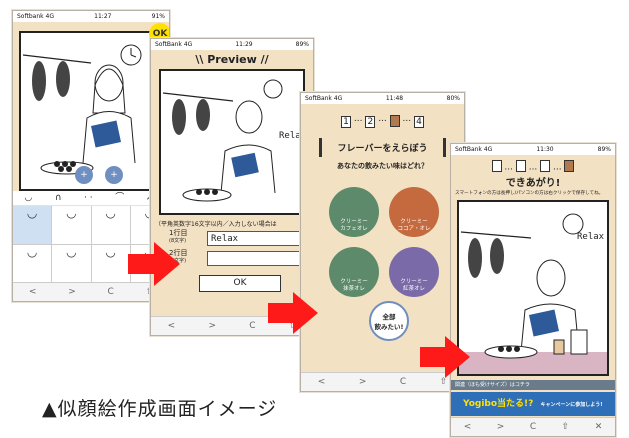 The width and height of the screenshot is (629, 438). What do you see at coordinates (354, 272) in the screenshot?
I see `flavor-matcha-au-lait: クリーミー 抹茶オレ` at bounding box center [354, 272].